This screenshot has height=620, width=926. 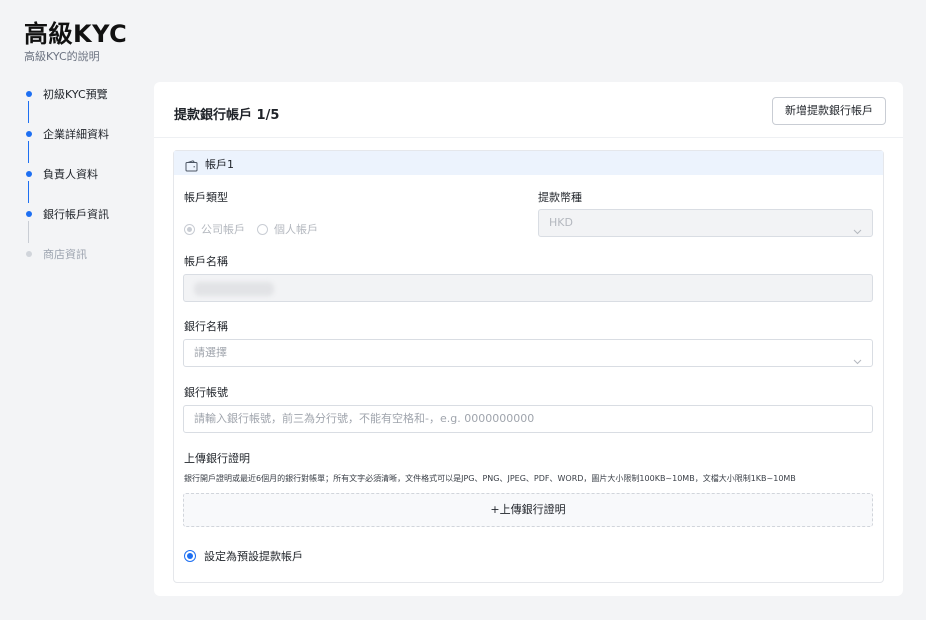 What do you see at coordinates (217, 458) in the screenshot?
I see `upload-proof-label: 上傳銀行證明` at bounding box center [217, 458].